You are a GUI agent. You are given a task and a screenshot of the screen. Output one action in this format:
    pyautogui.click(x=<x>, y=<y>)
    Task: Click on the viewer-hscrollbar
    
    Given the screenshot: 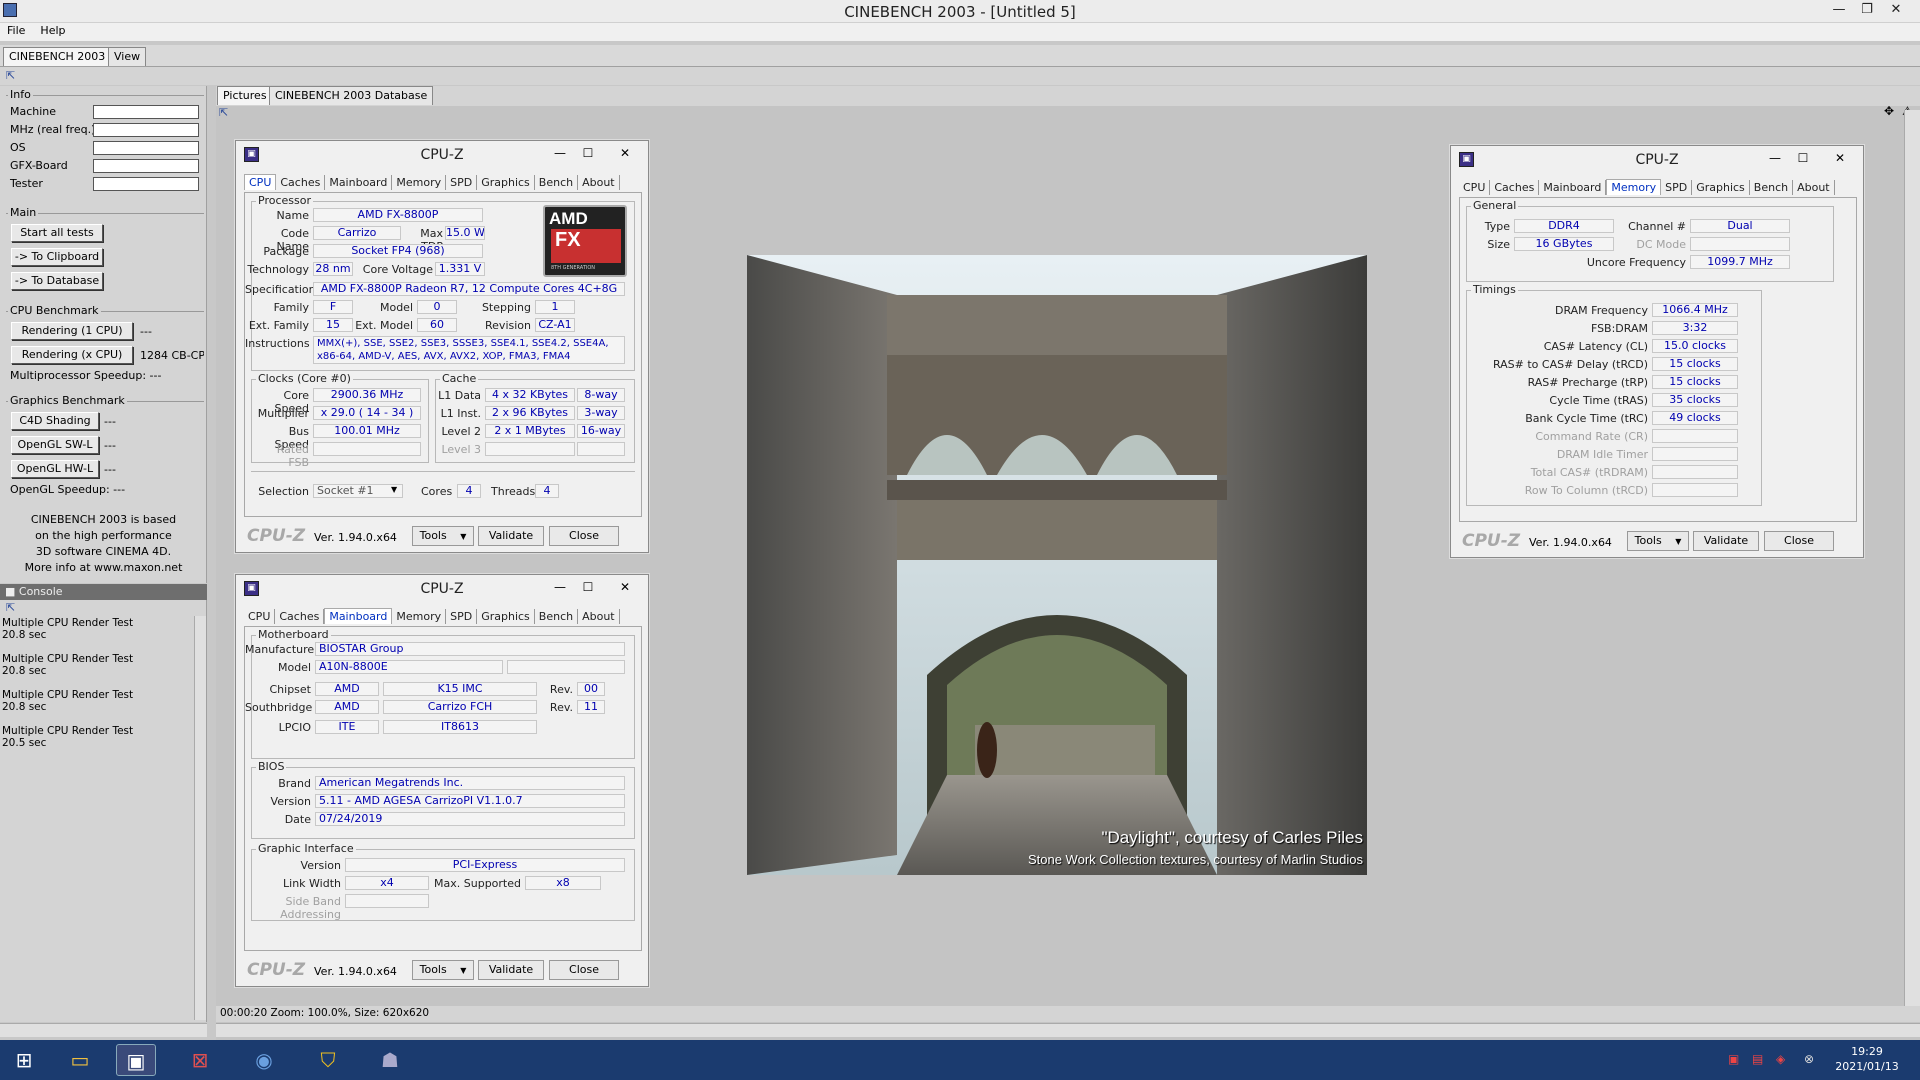 What is the action you would take?
    pyautogui.click(x=1068, y=1030)
    